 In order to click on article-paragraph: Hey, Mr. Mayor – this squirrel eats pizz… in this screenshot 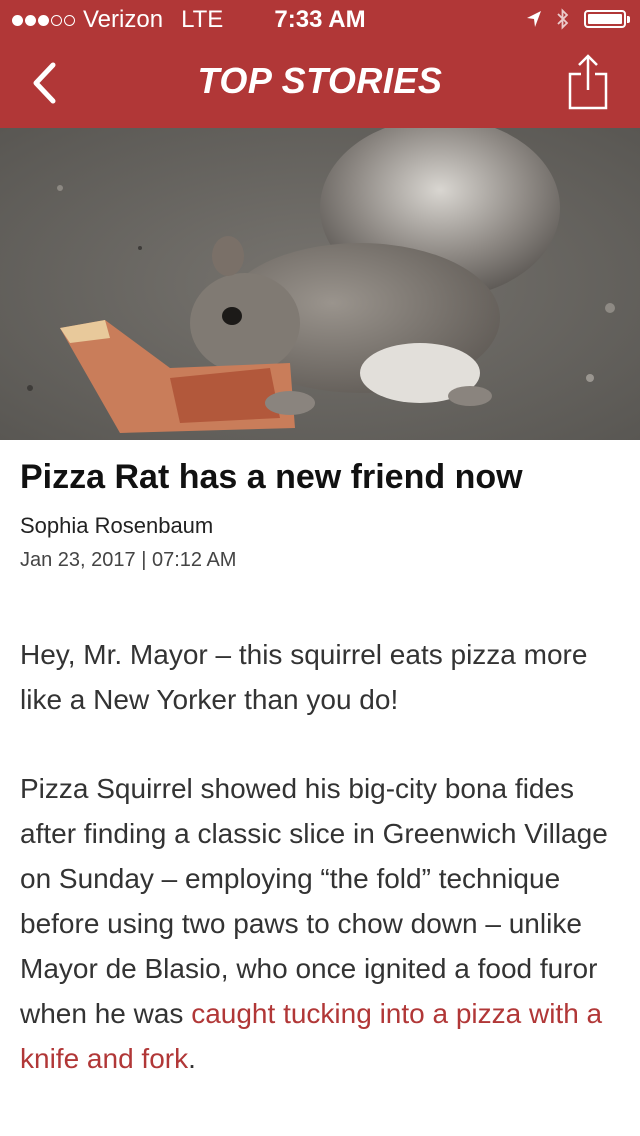, I will do `click(304, 676)`.